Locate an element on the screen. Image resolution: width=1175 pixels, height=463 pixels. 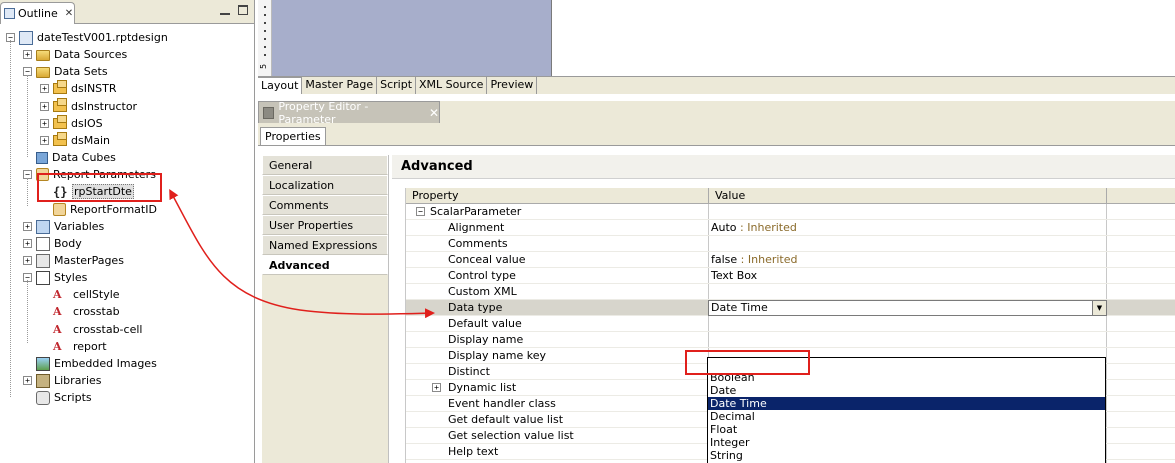
dataset-icon is located at coordinates (60, 139).